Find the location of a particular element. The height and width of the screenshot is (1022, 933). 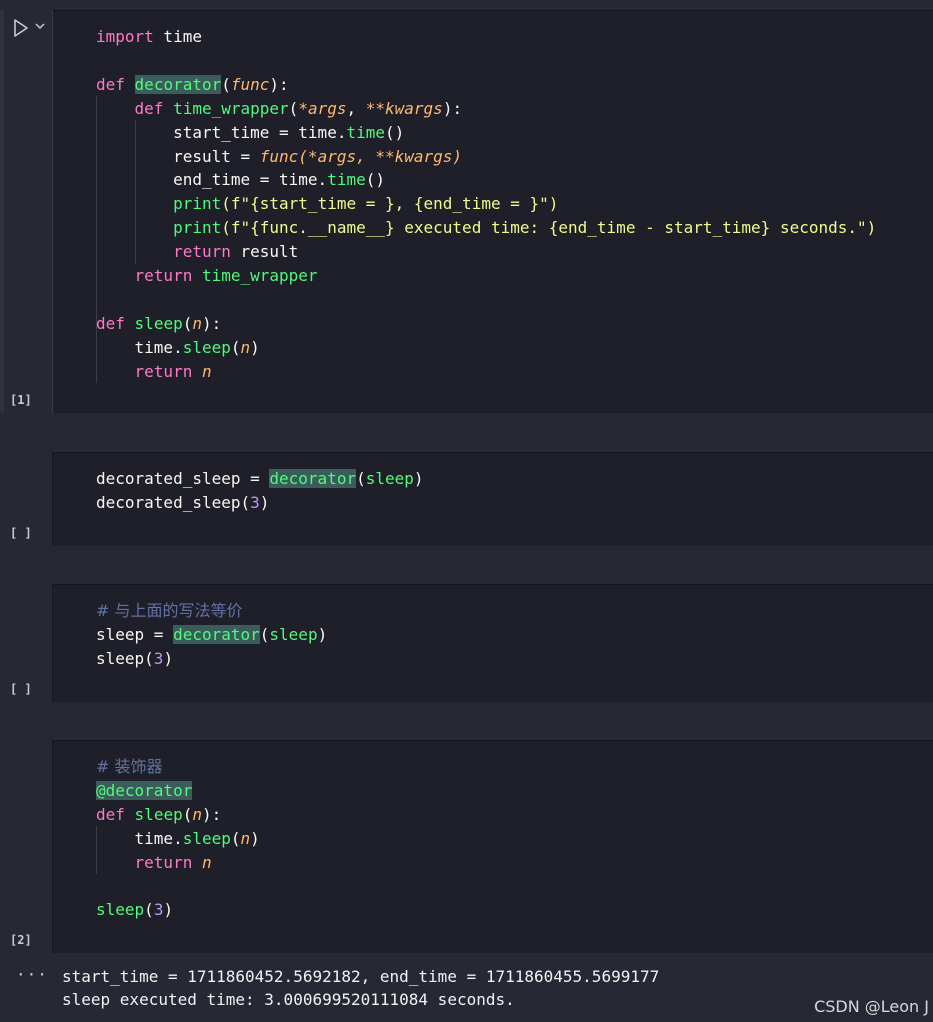

comment: # 与上面的写法等价 is located at coordinates (169, 610).